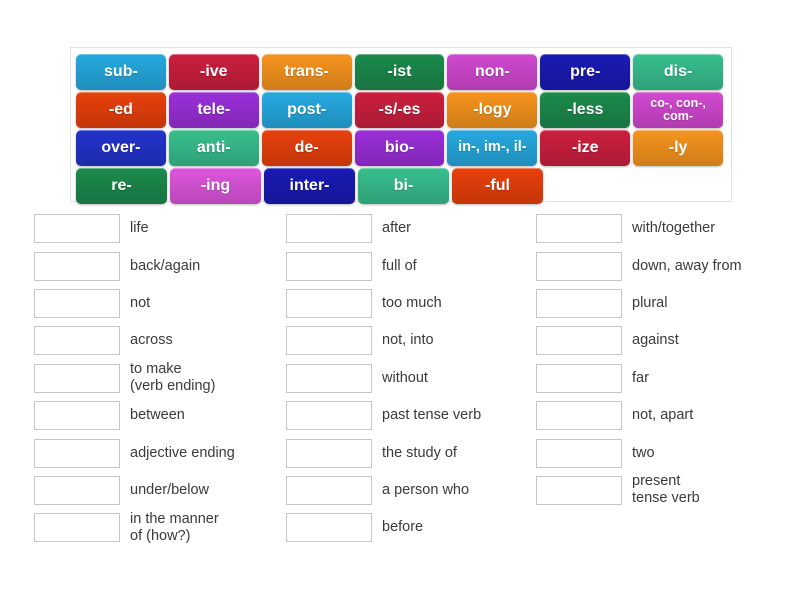  I want to click on answer-definition-label: after, so click(397, 228).